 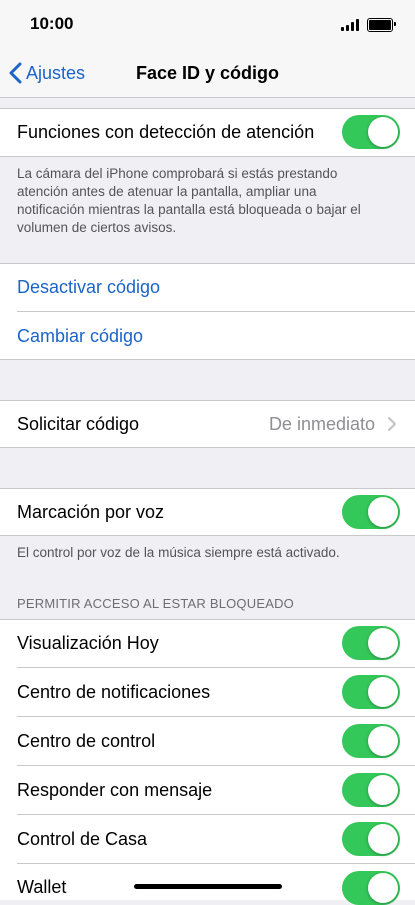 What do you see at coordinates (371, 132) in the screenshot?
I see `attention-features-toggle` at bounding box center [371, 132].